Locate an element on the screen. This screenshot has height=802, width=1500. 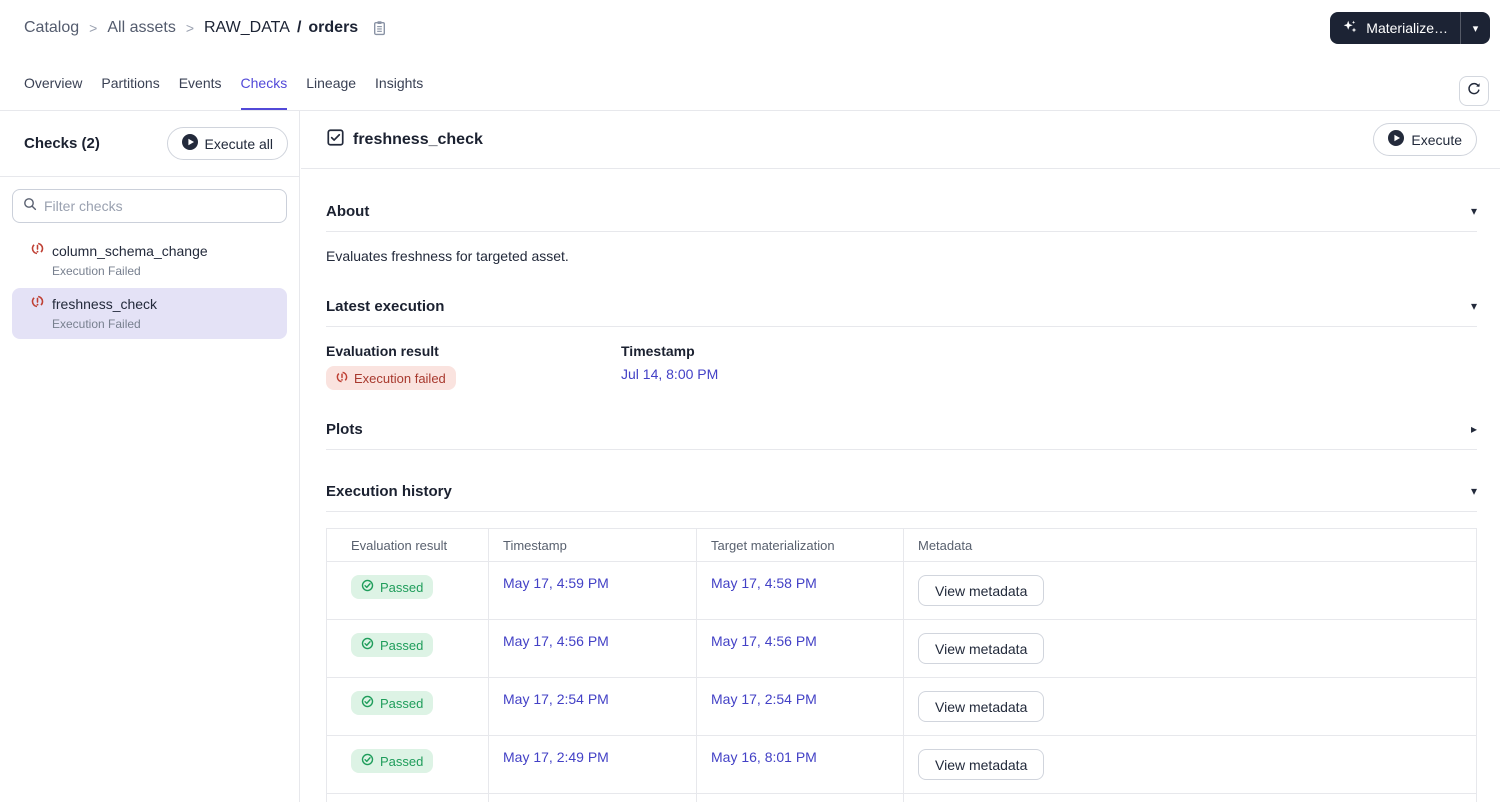
execution-history-section-header: Execution history ▾ is located at coordinates (901, 491).